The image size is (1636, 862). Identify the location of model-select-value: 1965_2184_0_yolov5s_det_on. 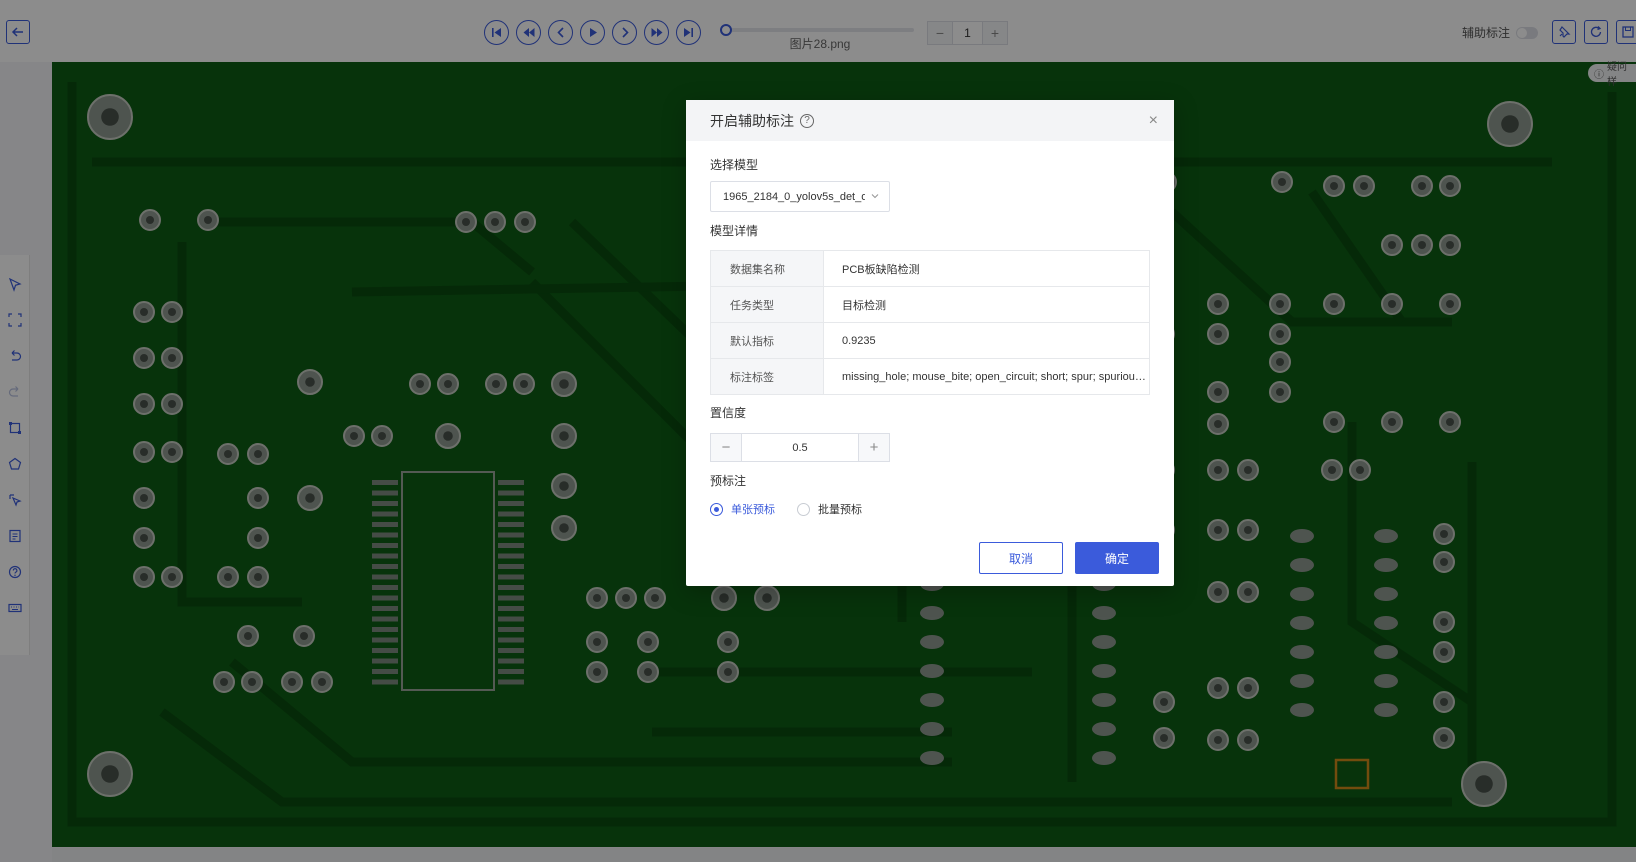
(794, 196).